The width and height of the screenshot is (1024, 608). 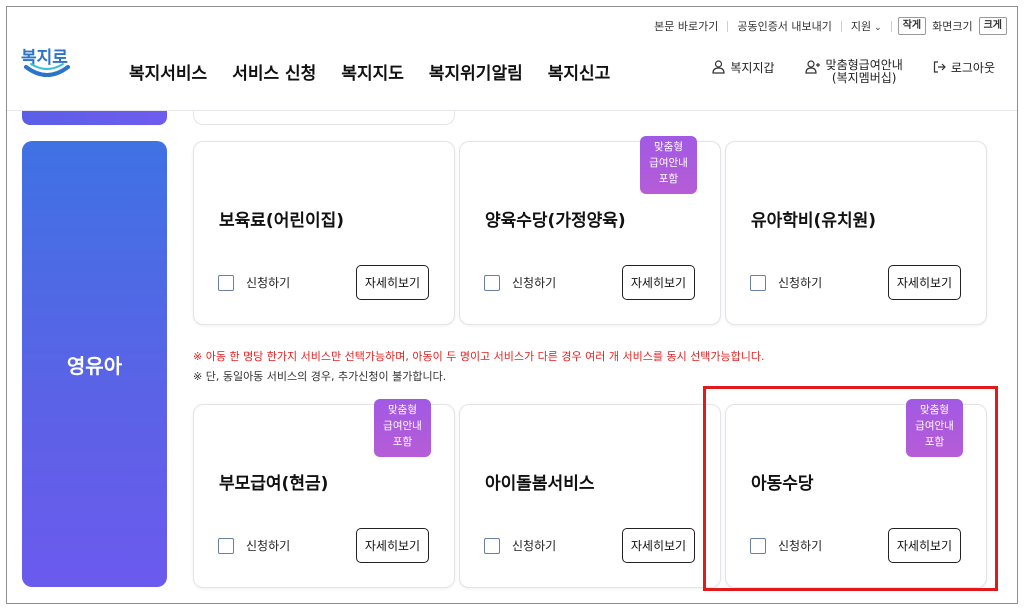 I want to click on service-card-parent-benefit: 맞춤형 급여안내 포함 부모급여(현금) 신청하기 자세히보기, so click(x=324, y=493).